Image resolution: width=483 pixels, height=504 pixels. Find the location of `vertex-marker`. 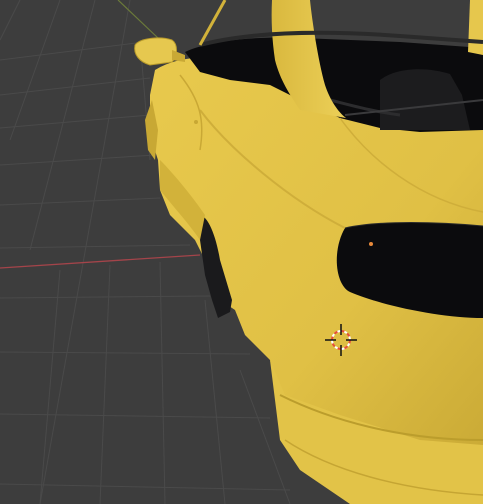

vertex-marker is located at coordinates (371, 244).